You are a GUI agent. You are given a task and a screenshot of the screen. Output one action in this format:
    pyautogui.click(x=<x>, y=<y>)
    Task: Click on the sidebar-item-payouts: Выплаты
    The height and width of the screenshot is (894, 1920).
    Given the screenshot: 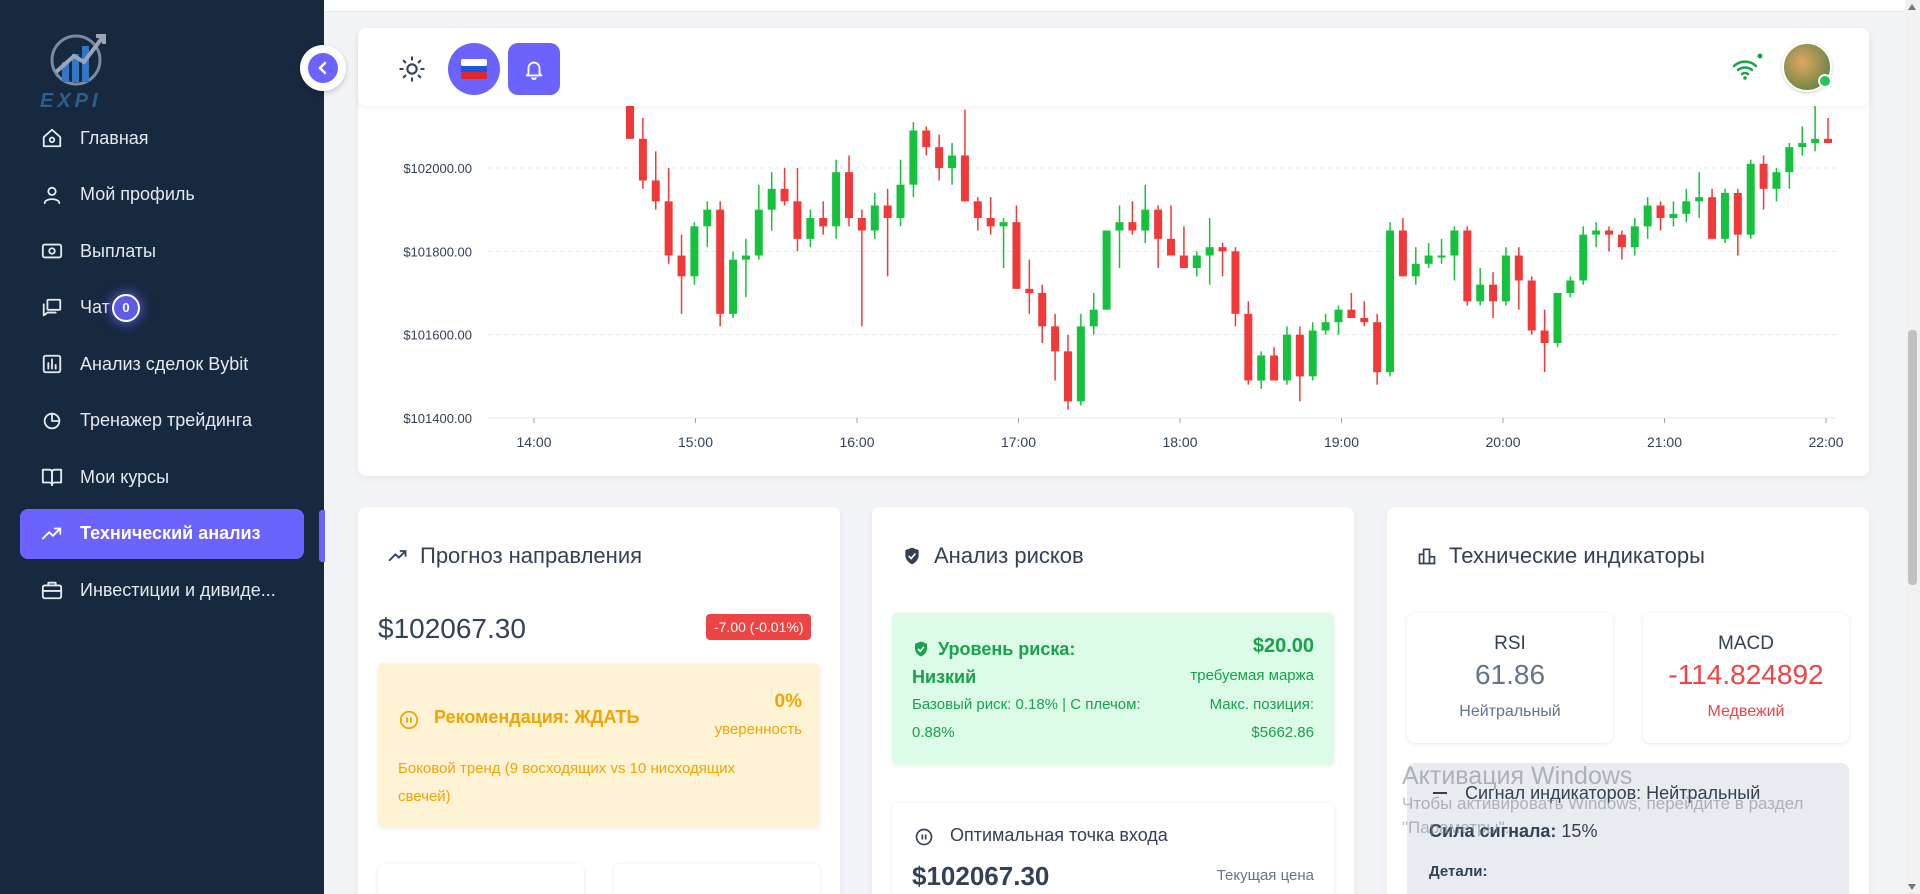 What is the action you would take?
    pyautogui.click(x=162, y=251)
    